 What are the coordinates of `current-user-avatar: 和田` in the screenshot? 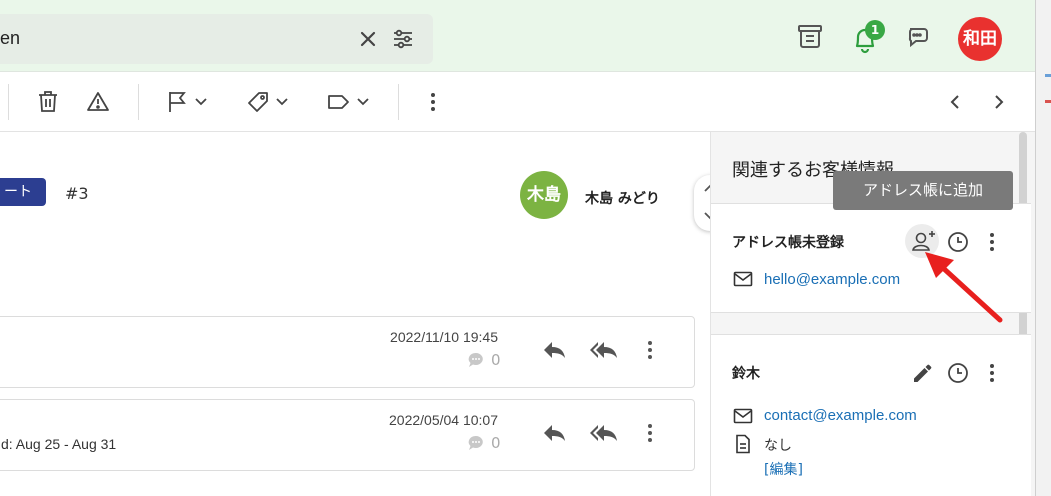 It's located at (980, 39).